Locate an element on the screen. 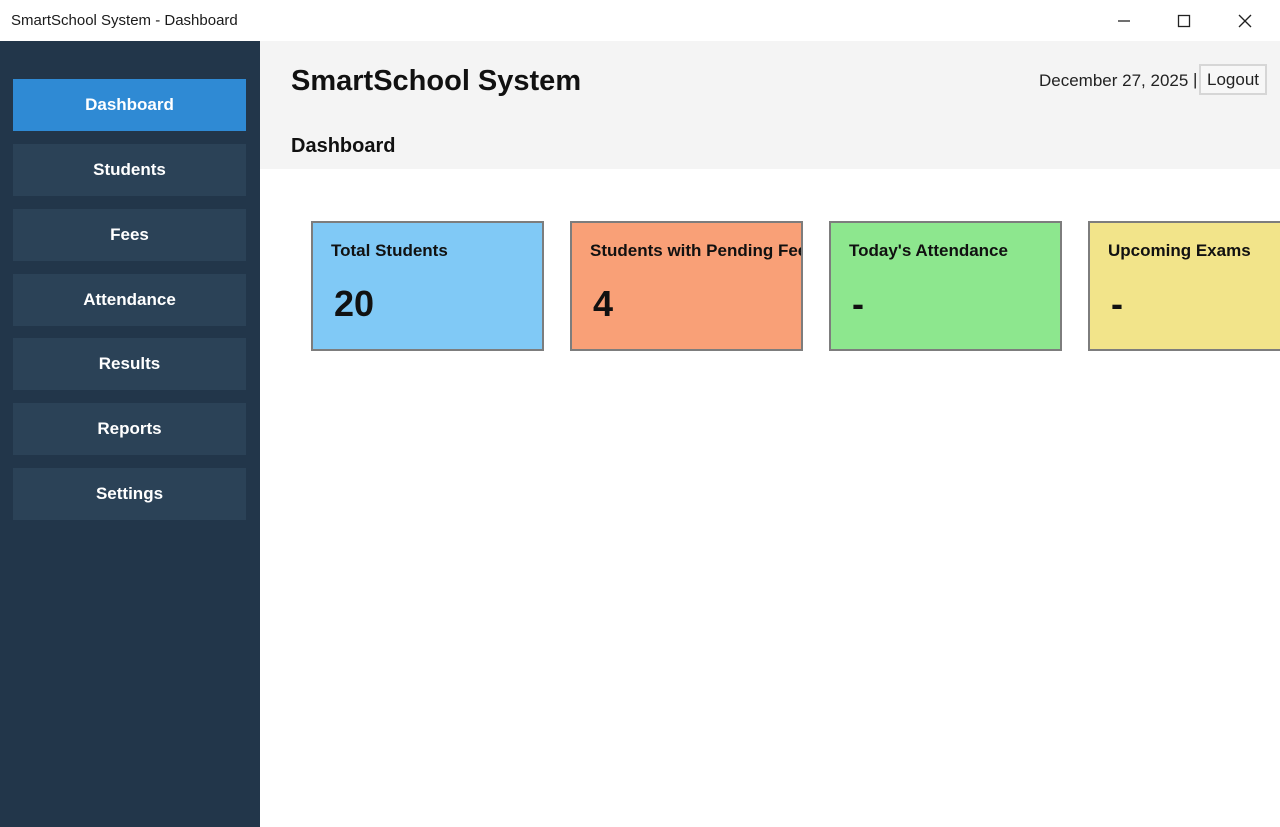 Image resolution: width=1280 pixels, height=827 pixels. minimize-button is located at coordinates (1124, 20).